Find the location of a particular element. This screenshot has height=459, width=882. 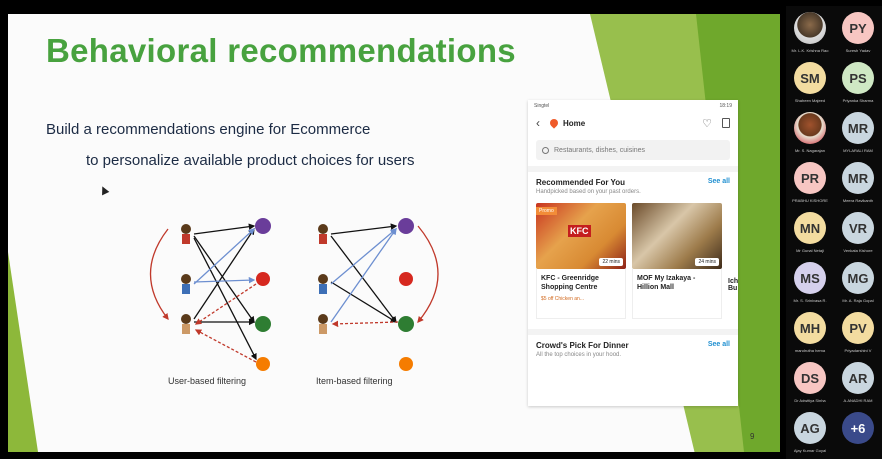

participant-tile: +6 is located at coordinates (858, 432).